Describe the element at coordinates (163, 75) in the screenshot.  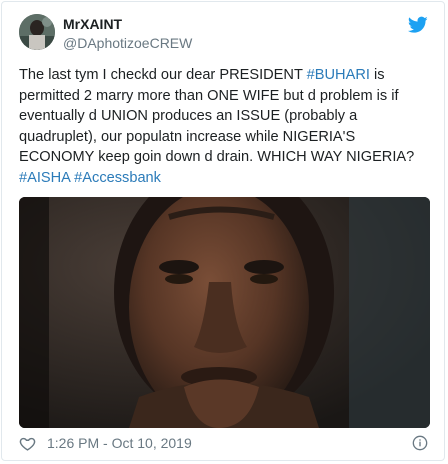
I see `tweet-text-segment: The last tym I checkd our dear PRESIDENT` at that location.